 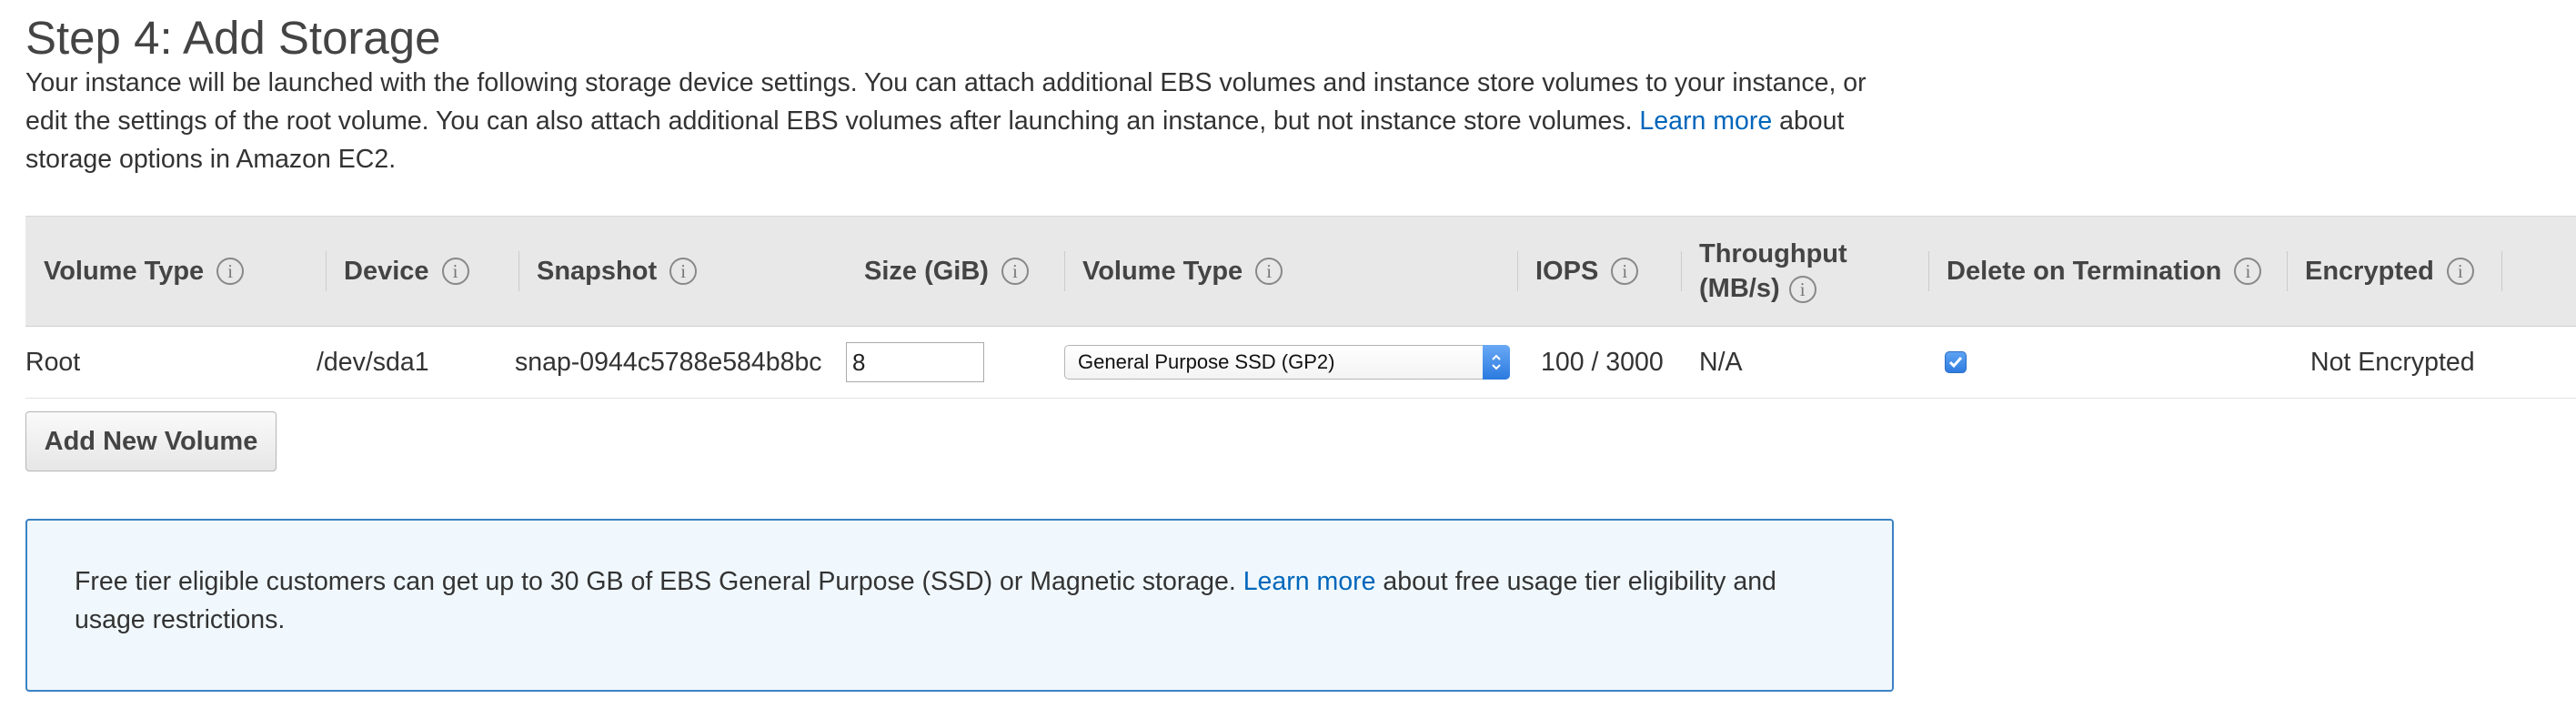 I want to click on volume-type-selected-value: General Purpose SSD (GP2), so click(x=1206, y=361).